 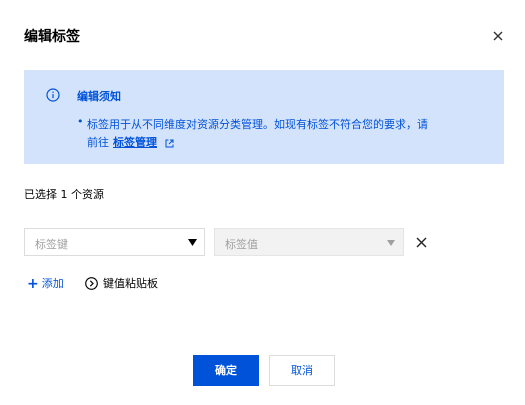 I want to click on notice-text: 标签用于从不同维度对资源分类管理。如现有标签不符合您的要求，请, so click(x=257, y=124).